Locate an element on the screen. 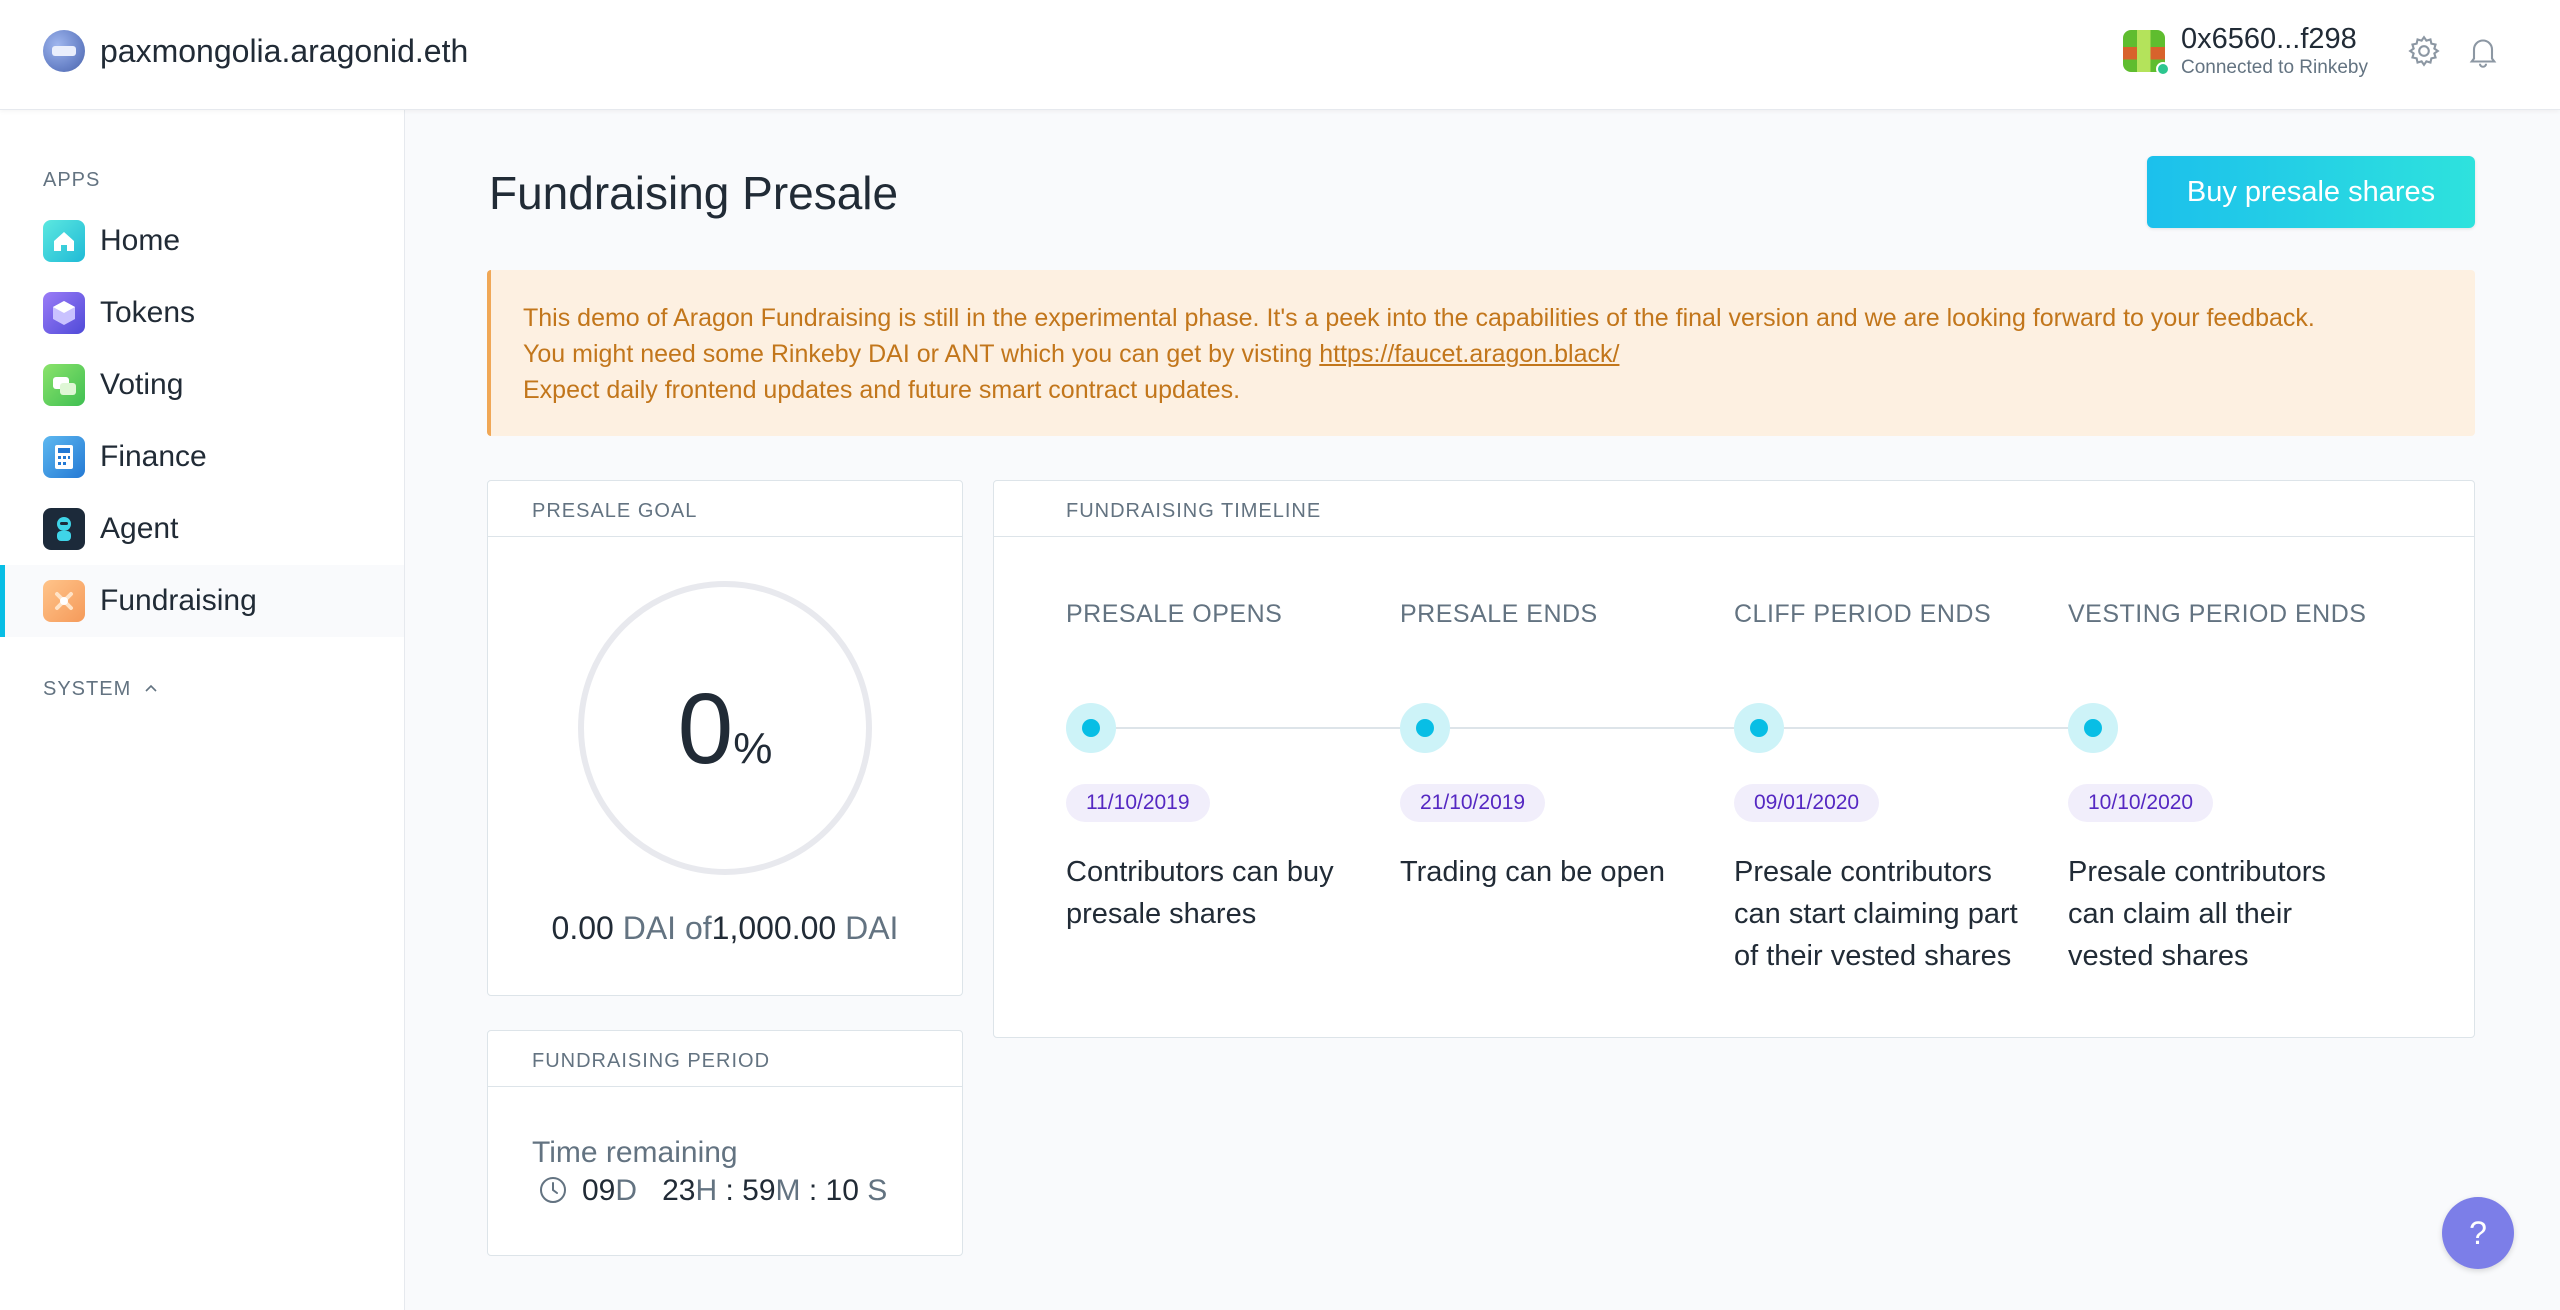 The height and width of the screenshot is (1310, 2560). raised-amount: 0.00 is located at coordinates (582, 928).